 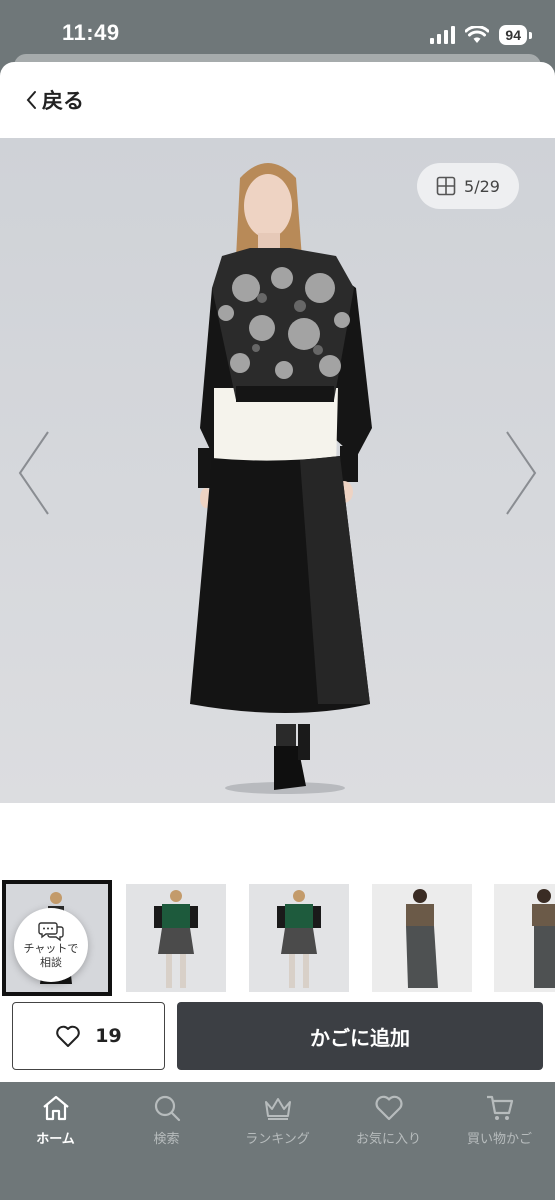 I want to click on chevron-right-icon, so click(x=521, y=473).